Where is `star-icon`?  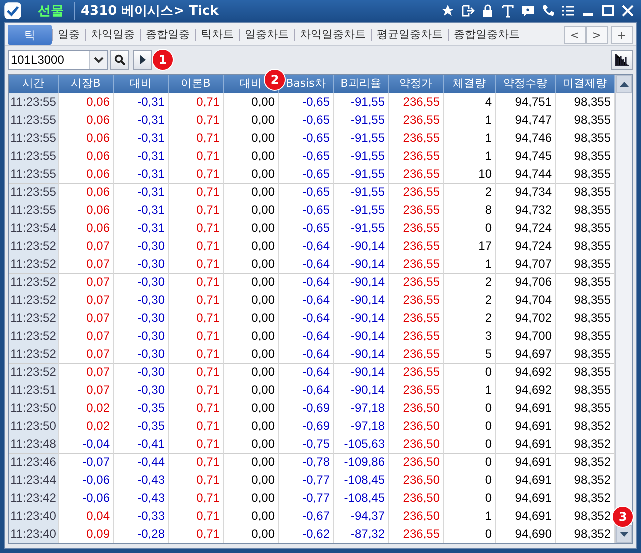 star-icon is located at coordinates (448, 11).